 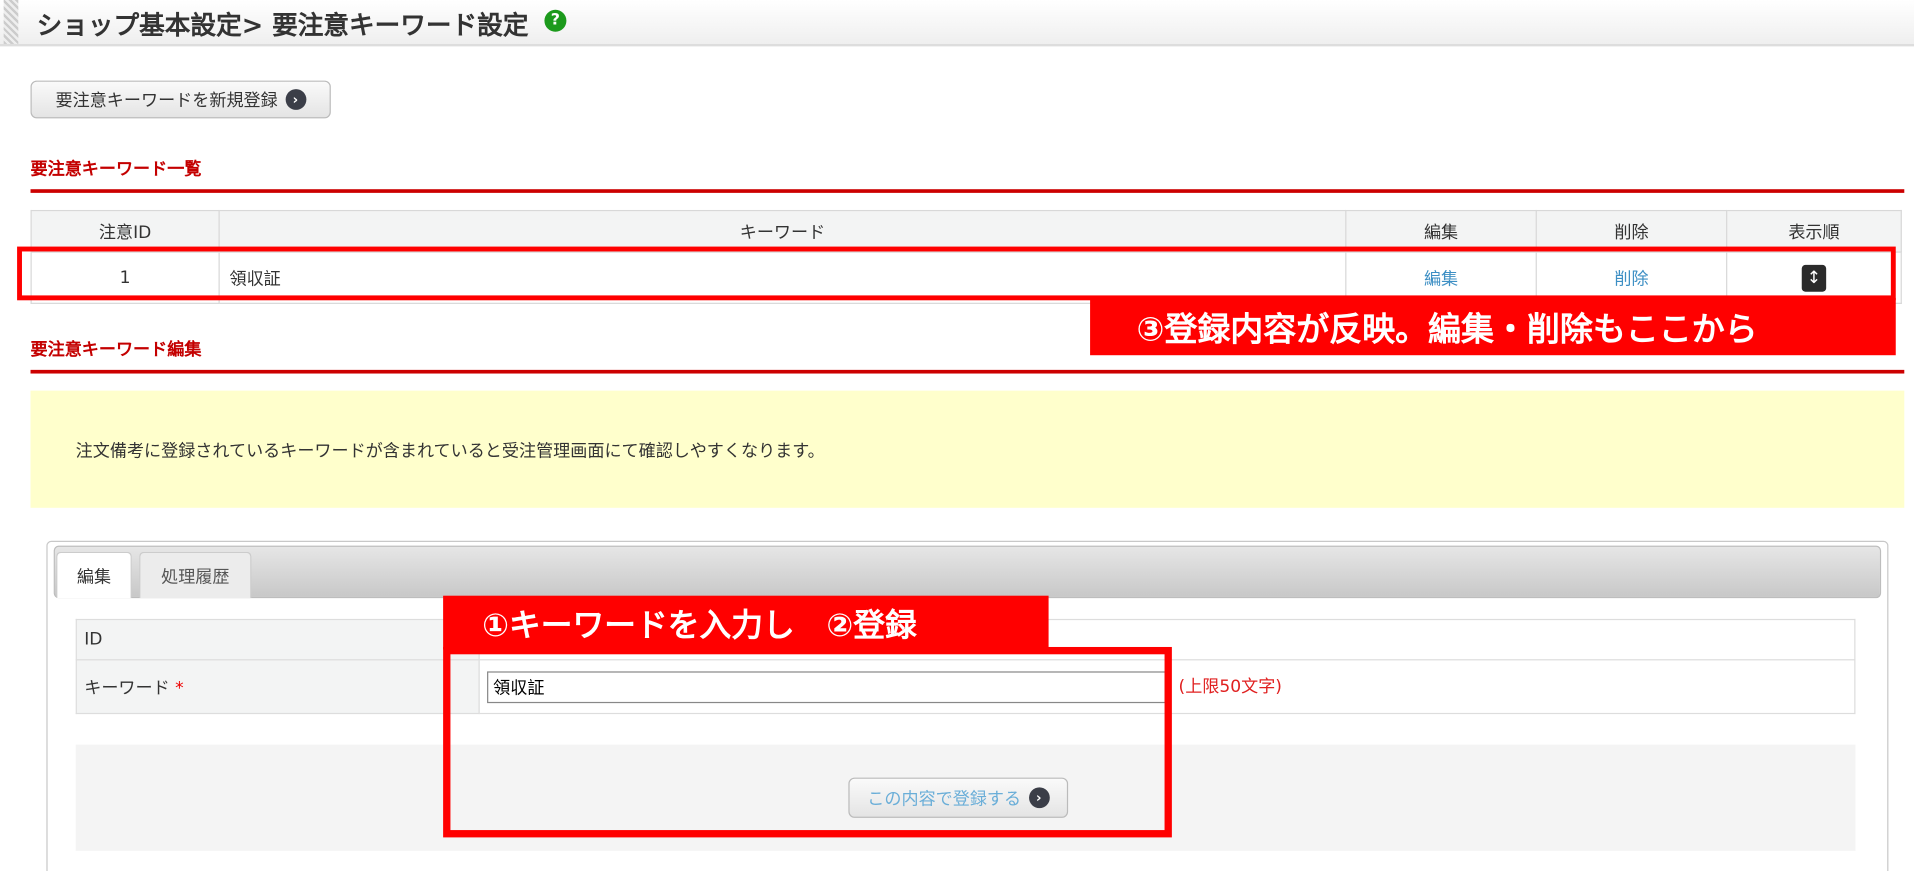 I want to click on new-keyword-button-label: 要注意キーワードを新規登録, so click(x=166, y=100).